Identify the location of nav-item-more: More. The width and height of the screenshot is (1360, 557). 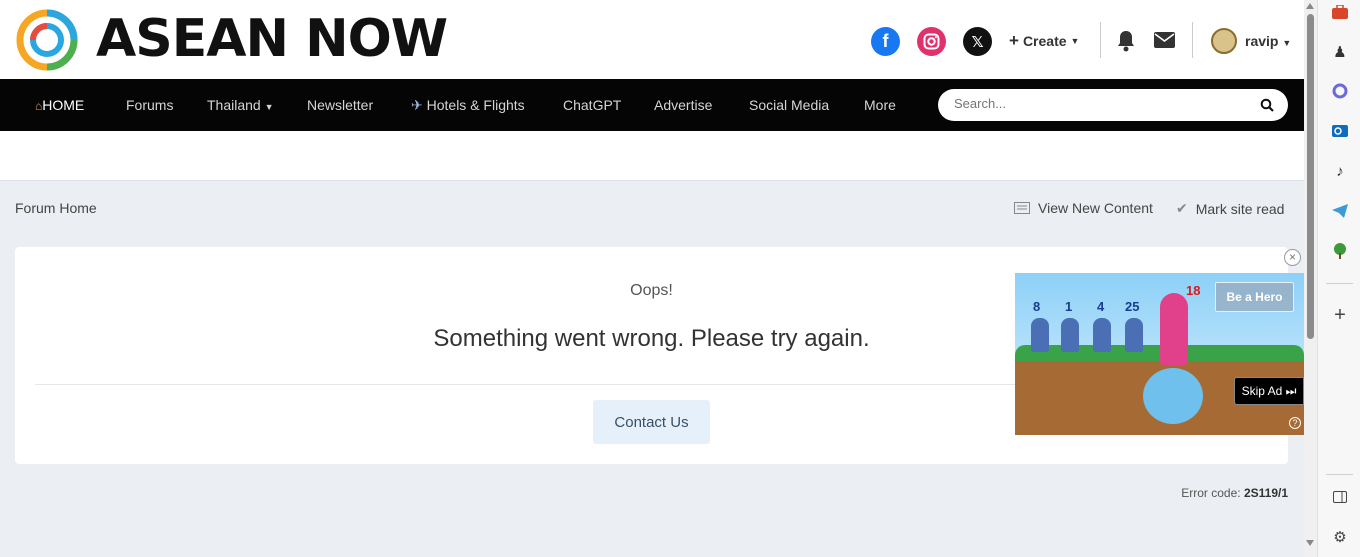
(880, 105).